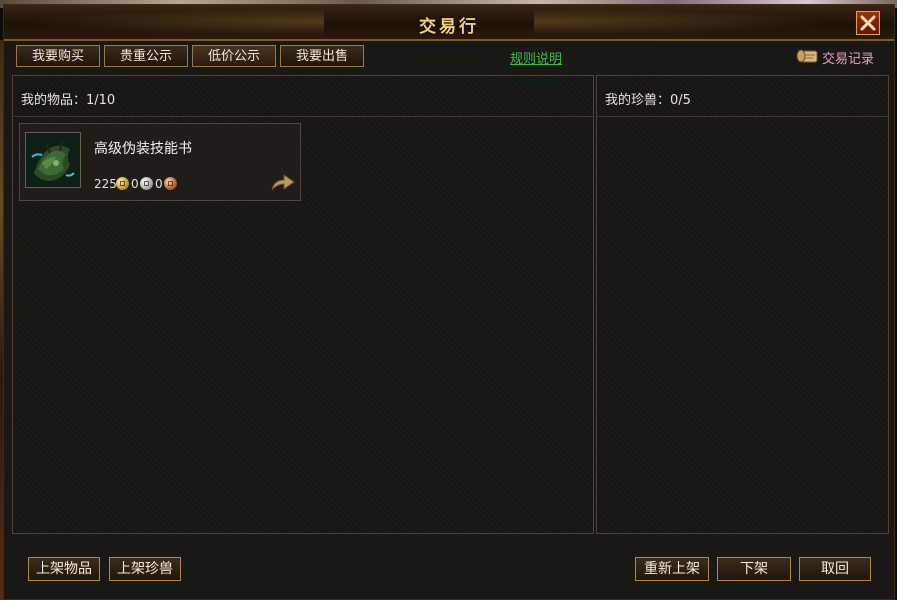 This screenshot has width=897, height=600. I want to click on tab-valuable-notice: 贵重公示, so click(146, 56).